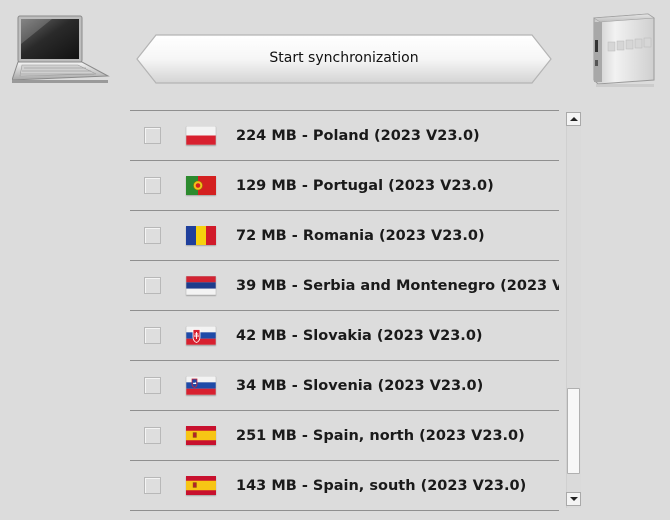 This screenshot has width=670, height=520. I want to click on serbia-flag-icon, so click(201, 285).